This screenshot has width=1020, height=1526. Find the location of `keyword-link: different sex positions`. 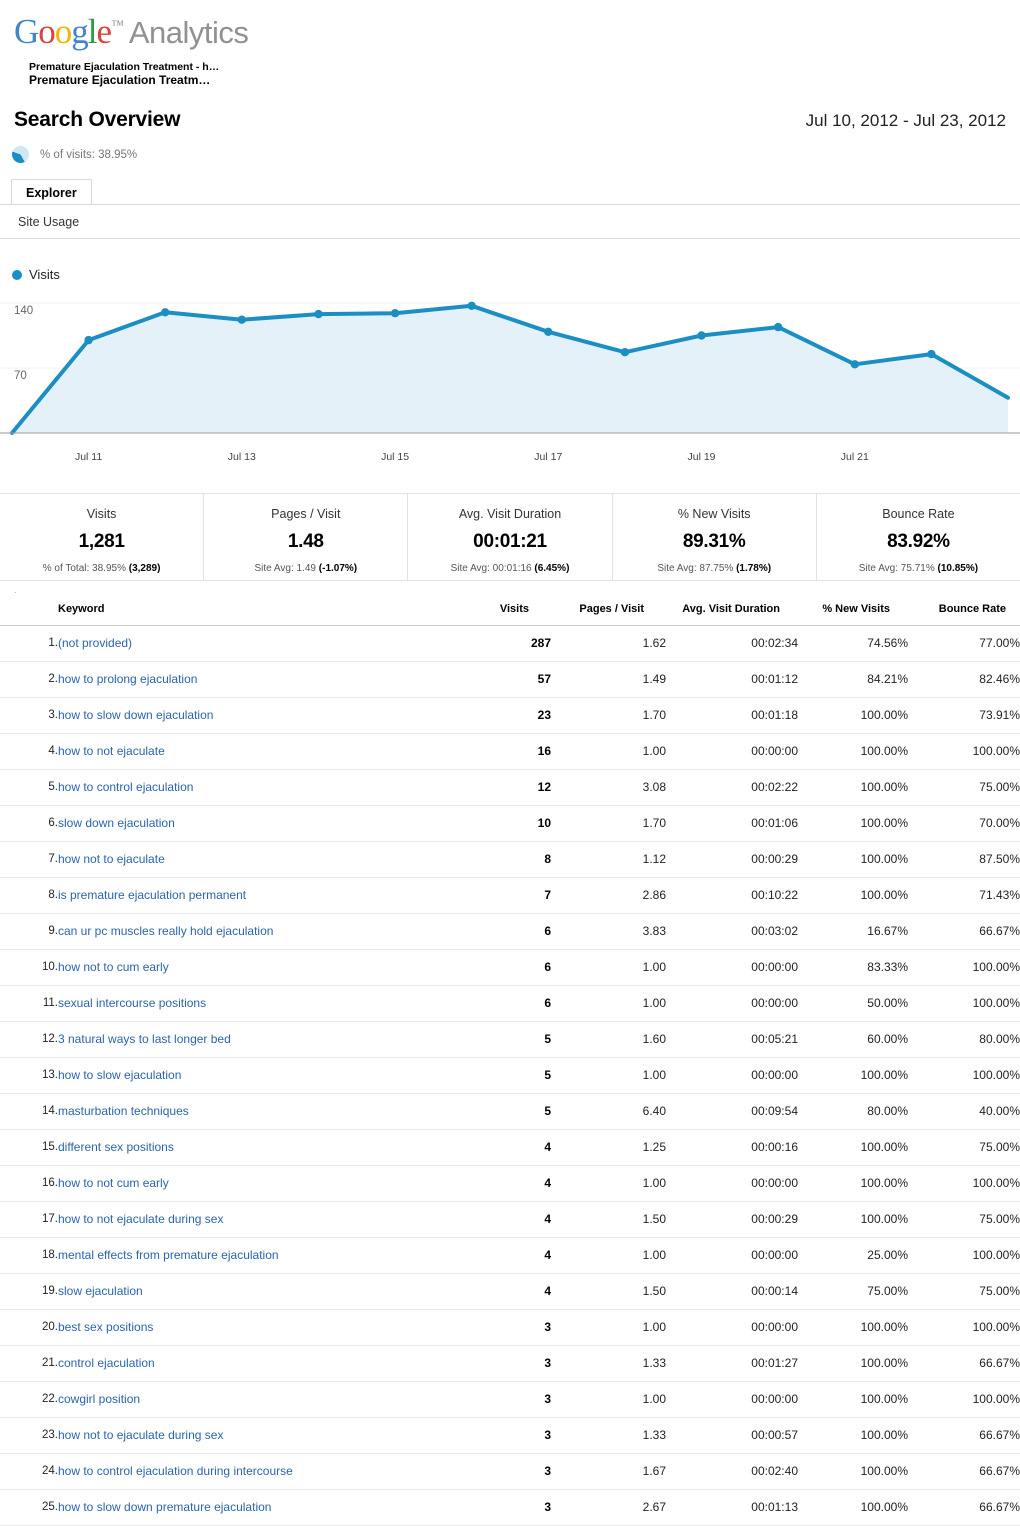

keyword-link: different sex positions is located at coordinates (116, 1147).